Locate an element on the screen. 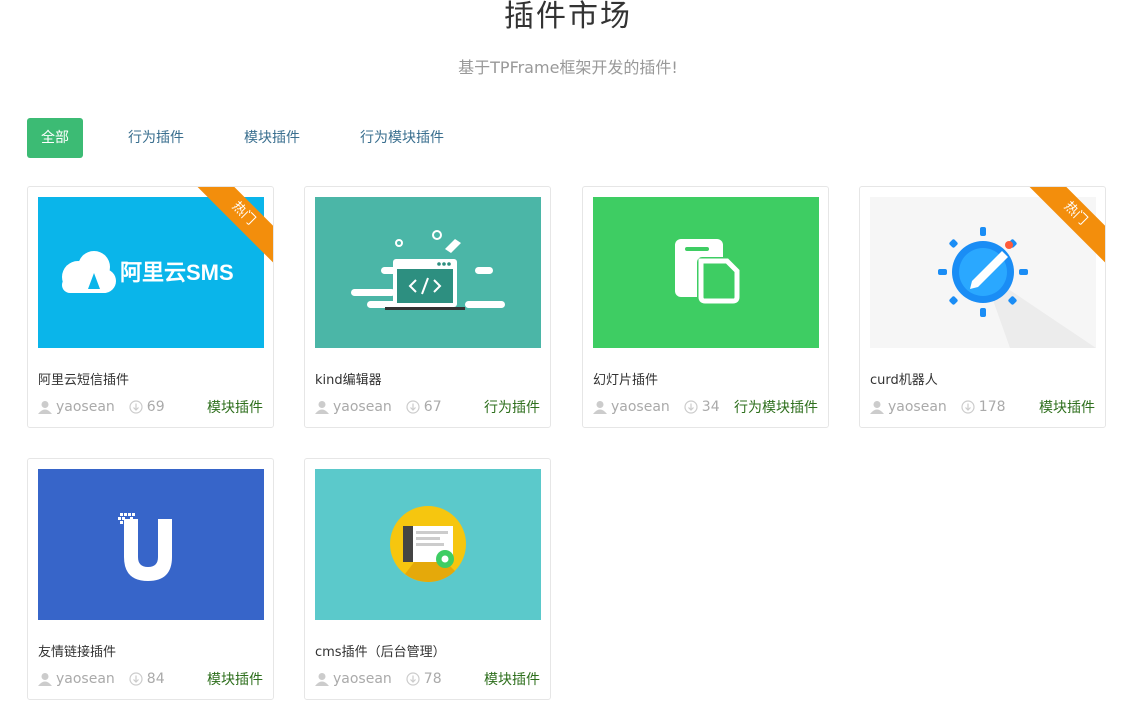 The width and height of the screenshot is (1136, 727). plugin-meta: yaosean 78 模块插件 is located at coordinates (427, 679).